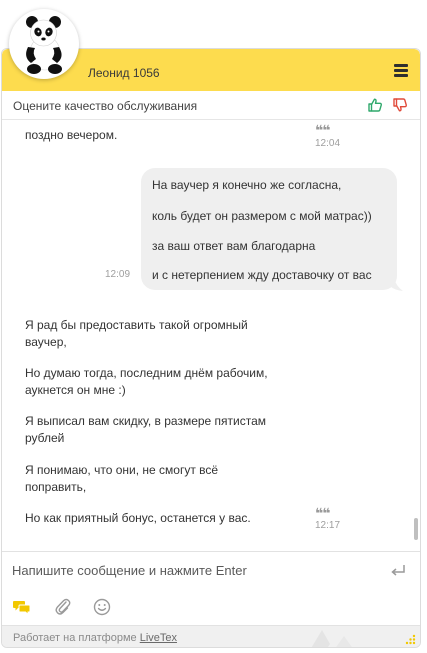 Image resolution: width=427 pixels, height=653 pixels. Describe the element at coordinates (322, 130) in the screenshot. I see `quote-icon: ❝❝` at that location.